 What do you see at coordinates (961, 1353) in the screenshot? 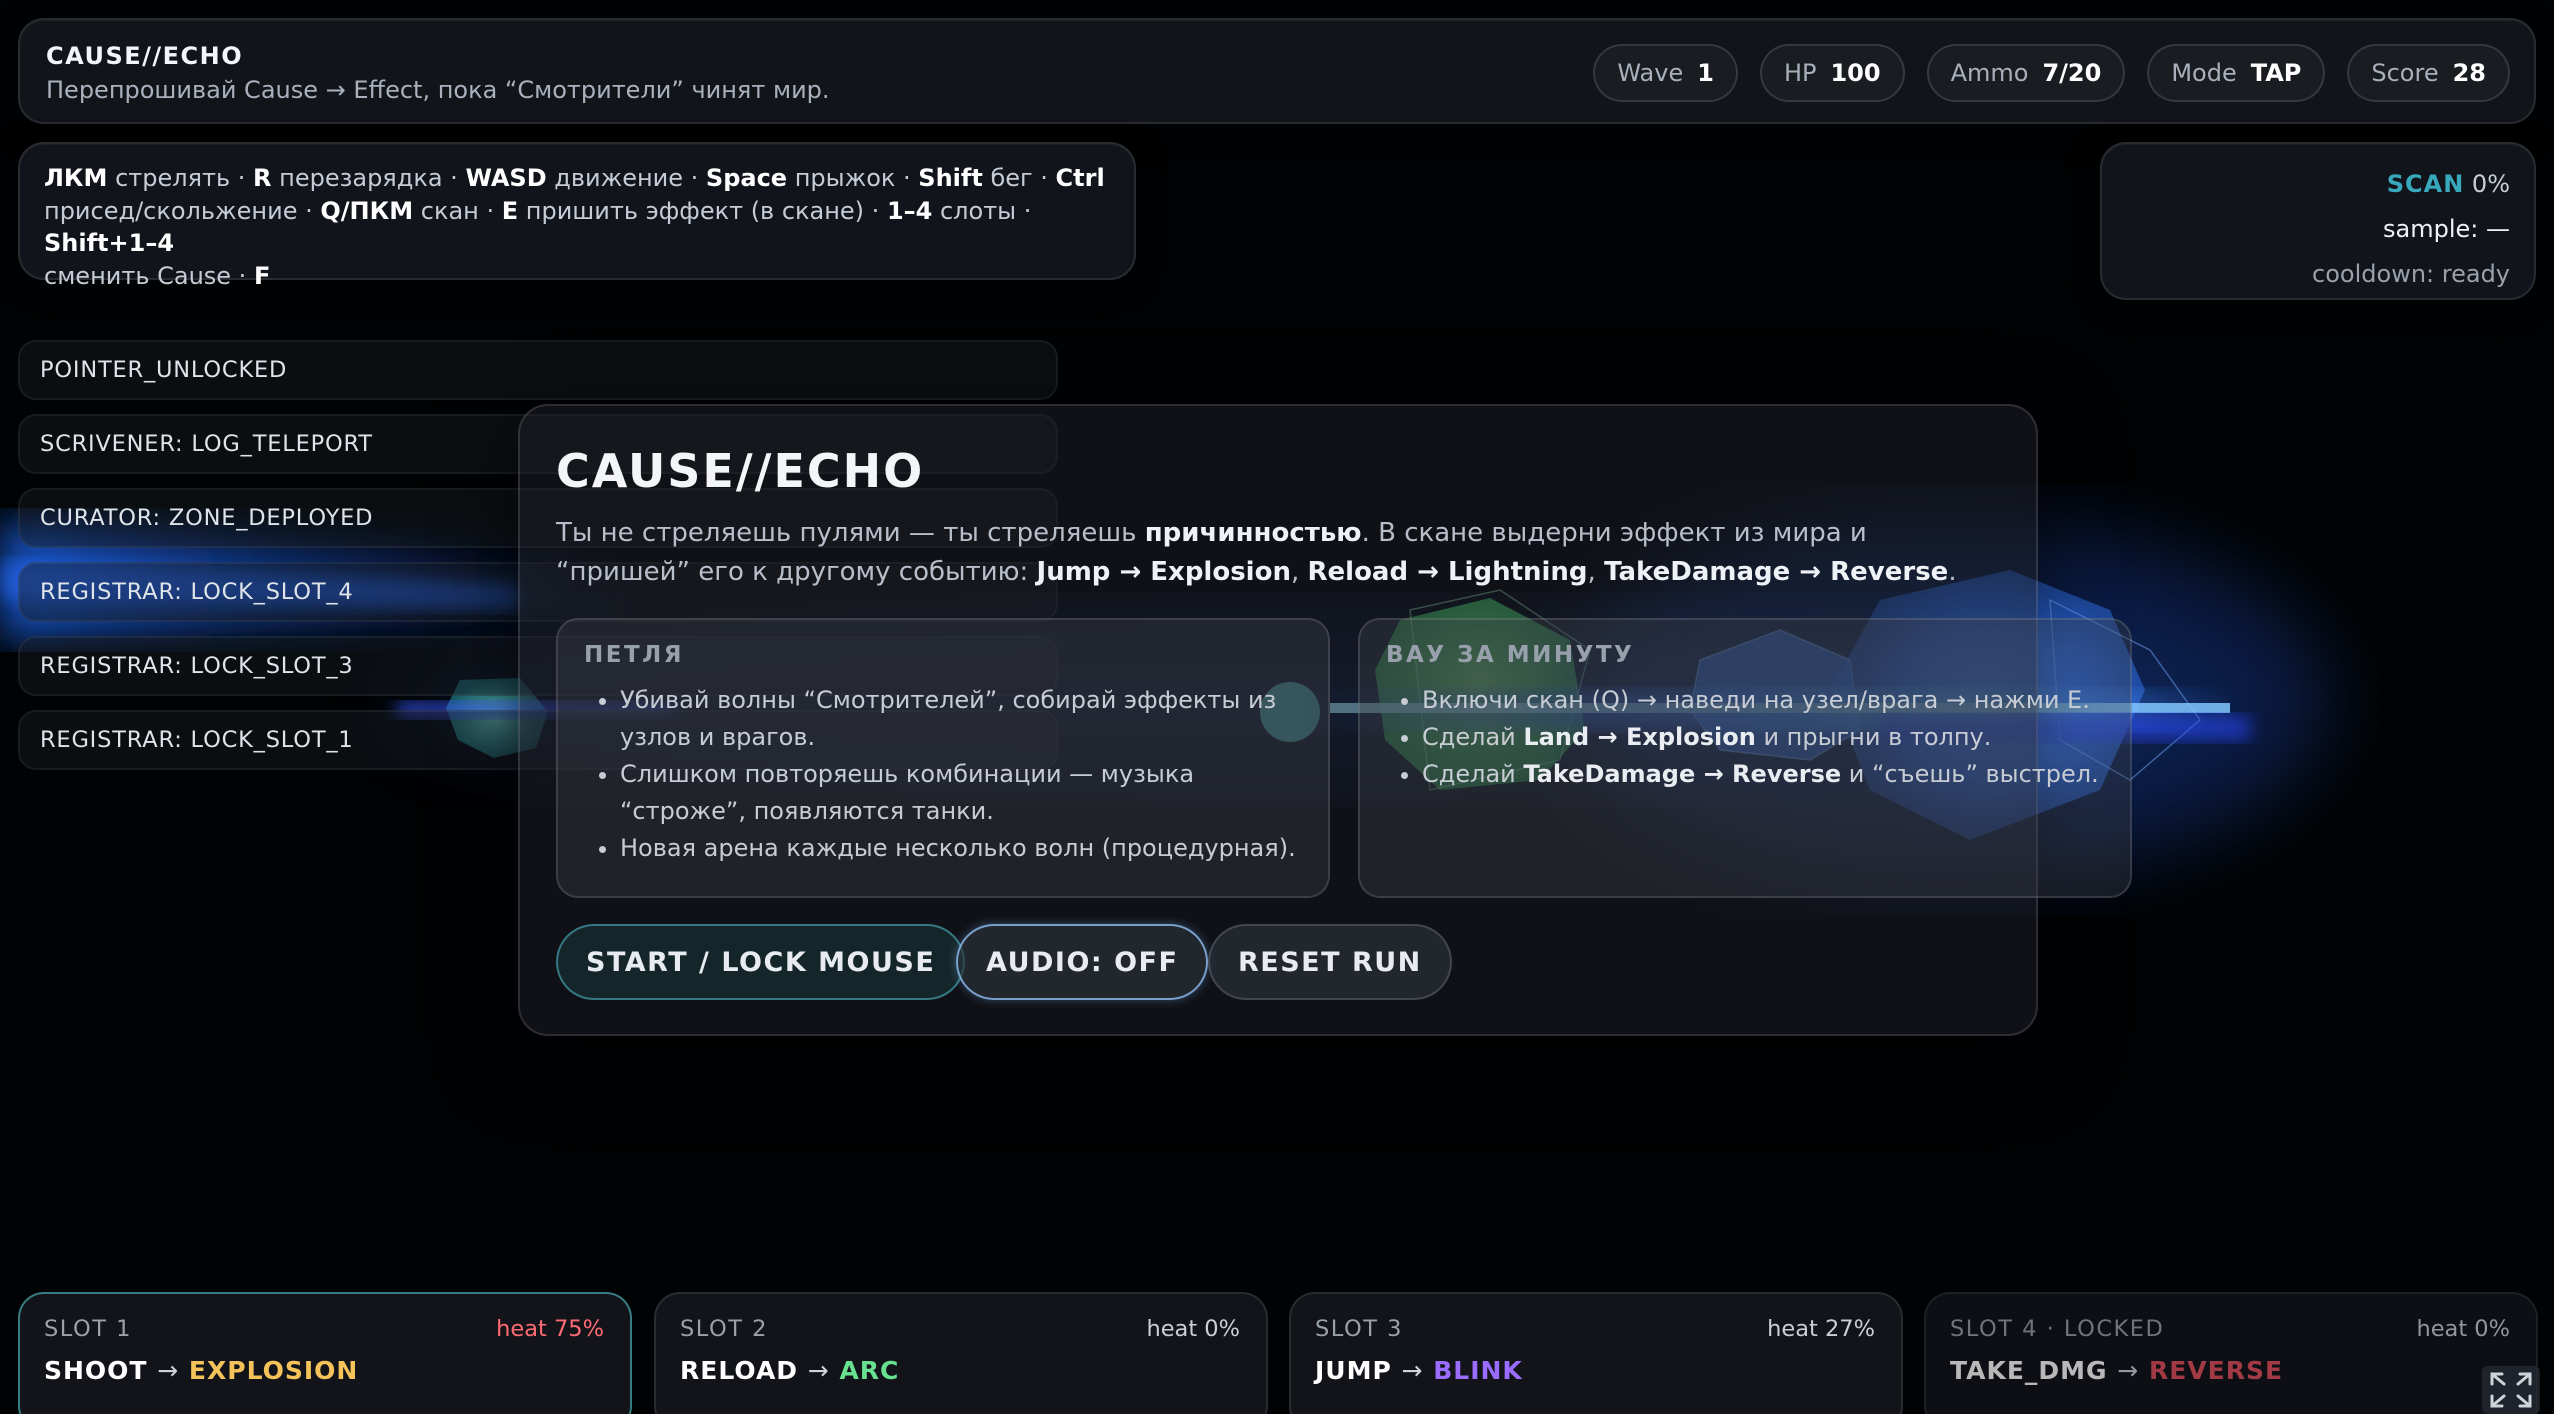
I see `slot-2: SLOT 2 heat 0% RELOAD → ARC` at bounding box center [961, 1353].